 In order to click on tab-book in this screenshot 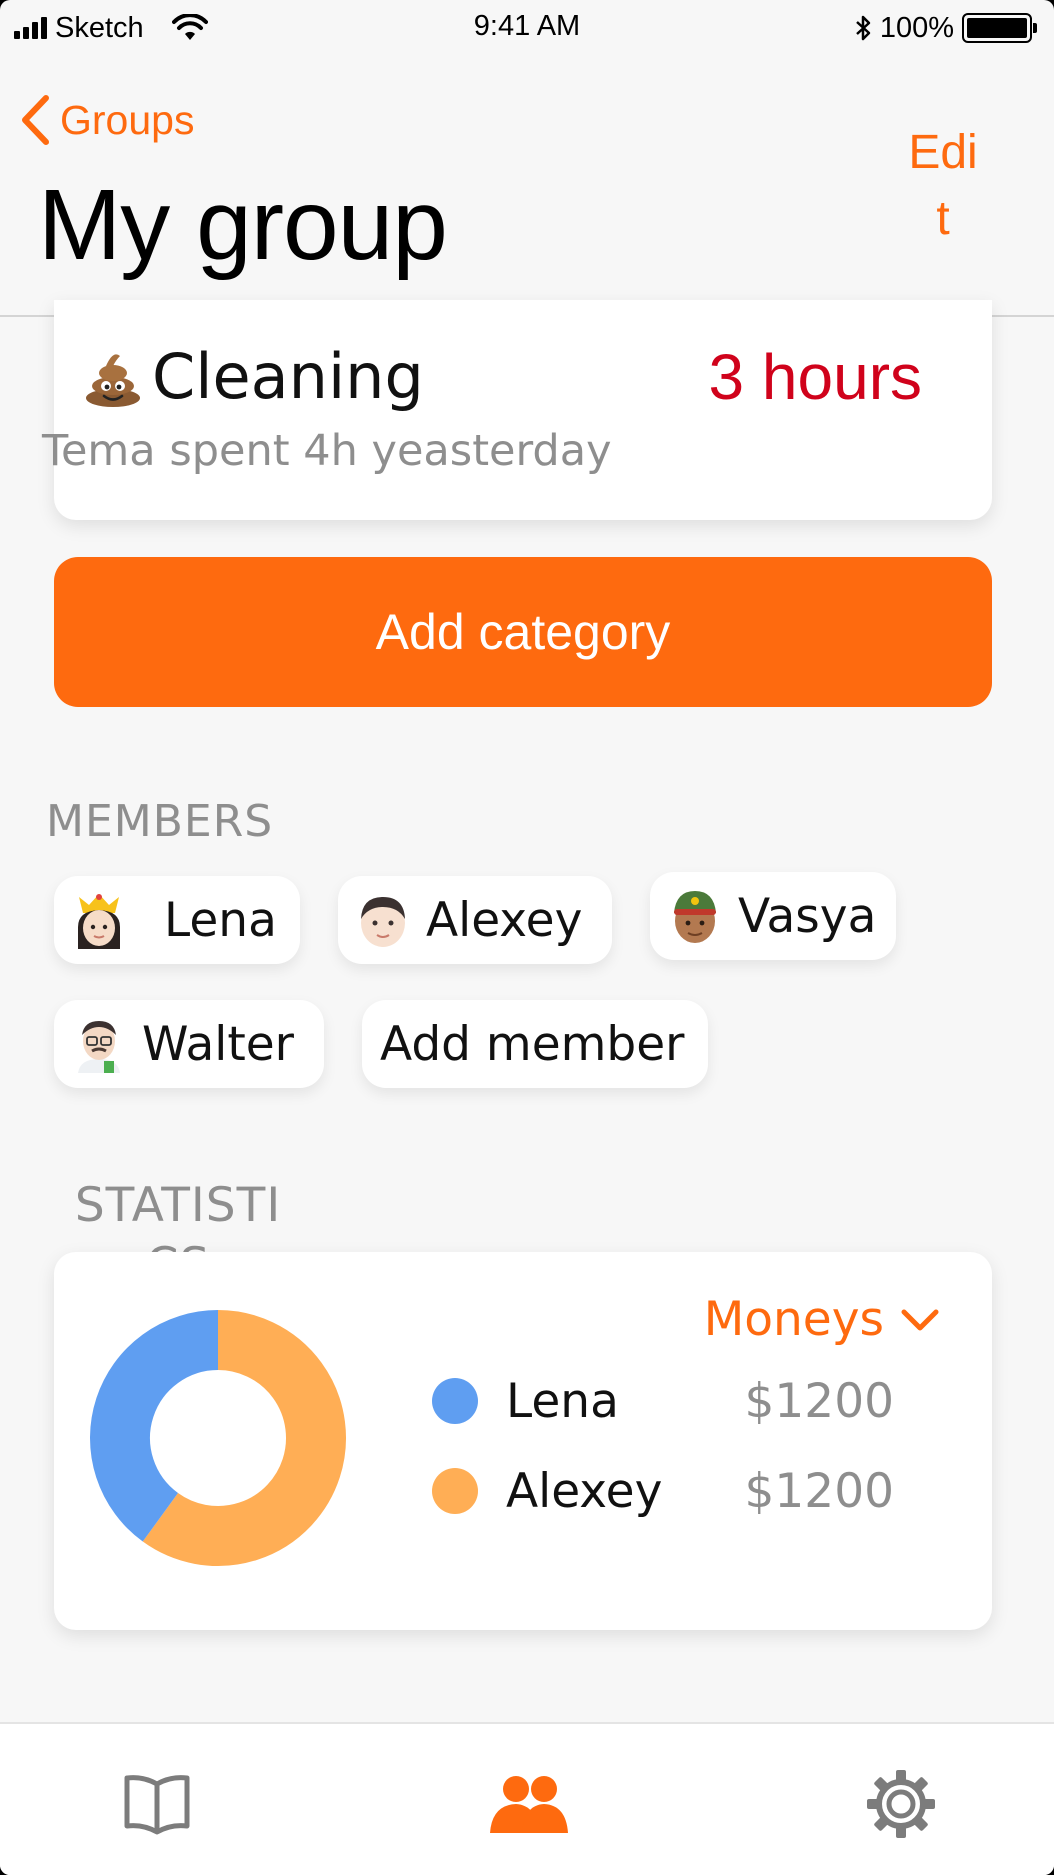, I will do `click(157, 1804)`.